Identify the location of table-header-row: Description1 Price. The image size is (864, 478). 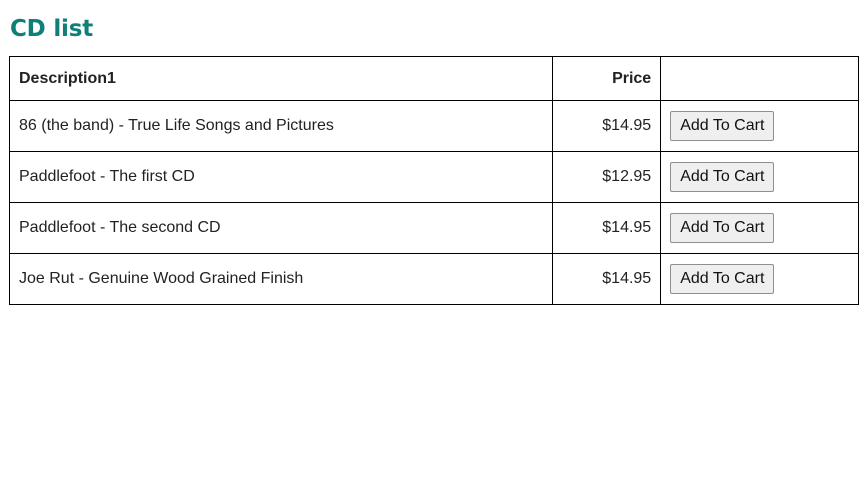
(433, 78).